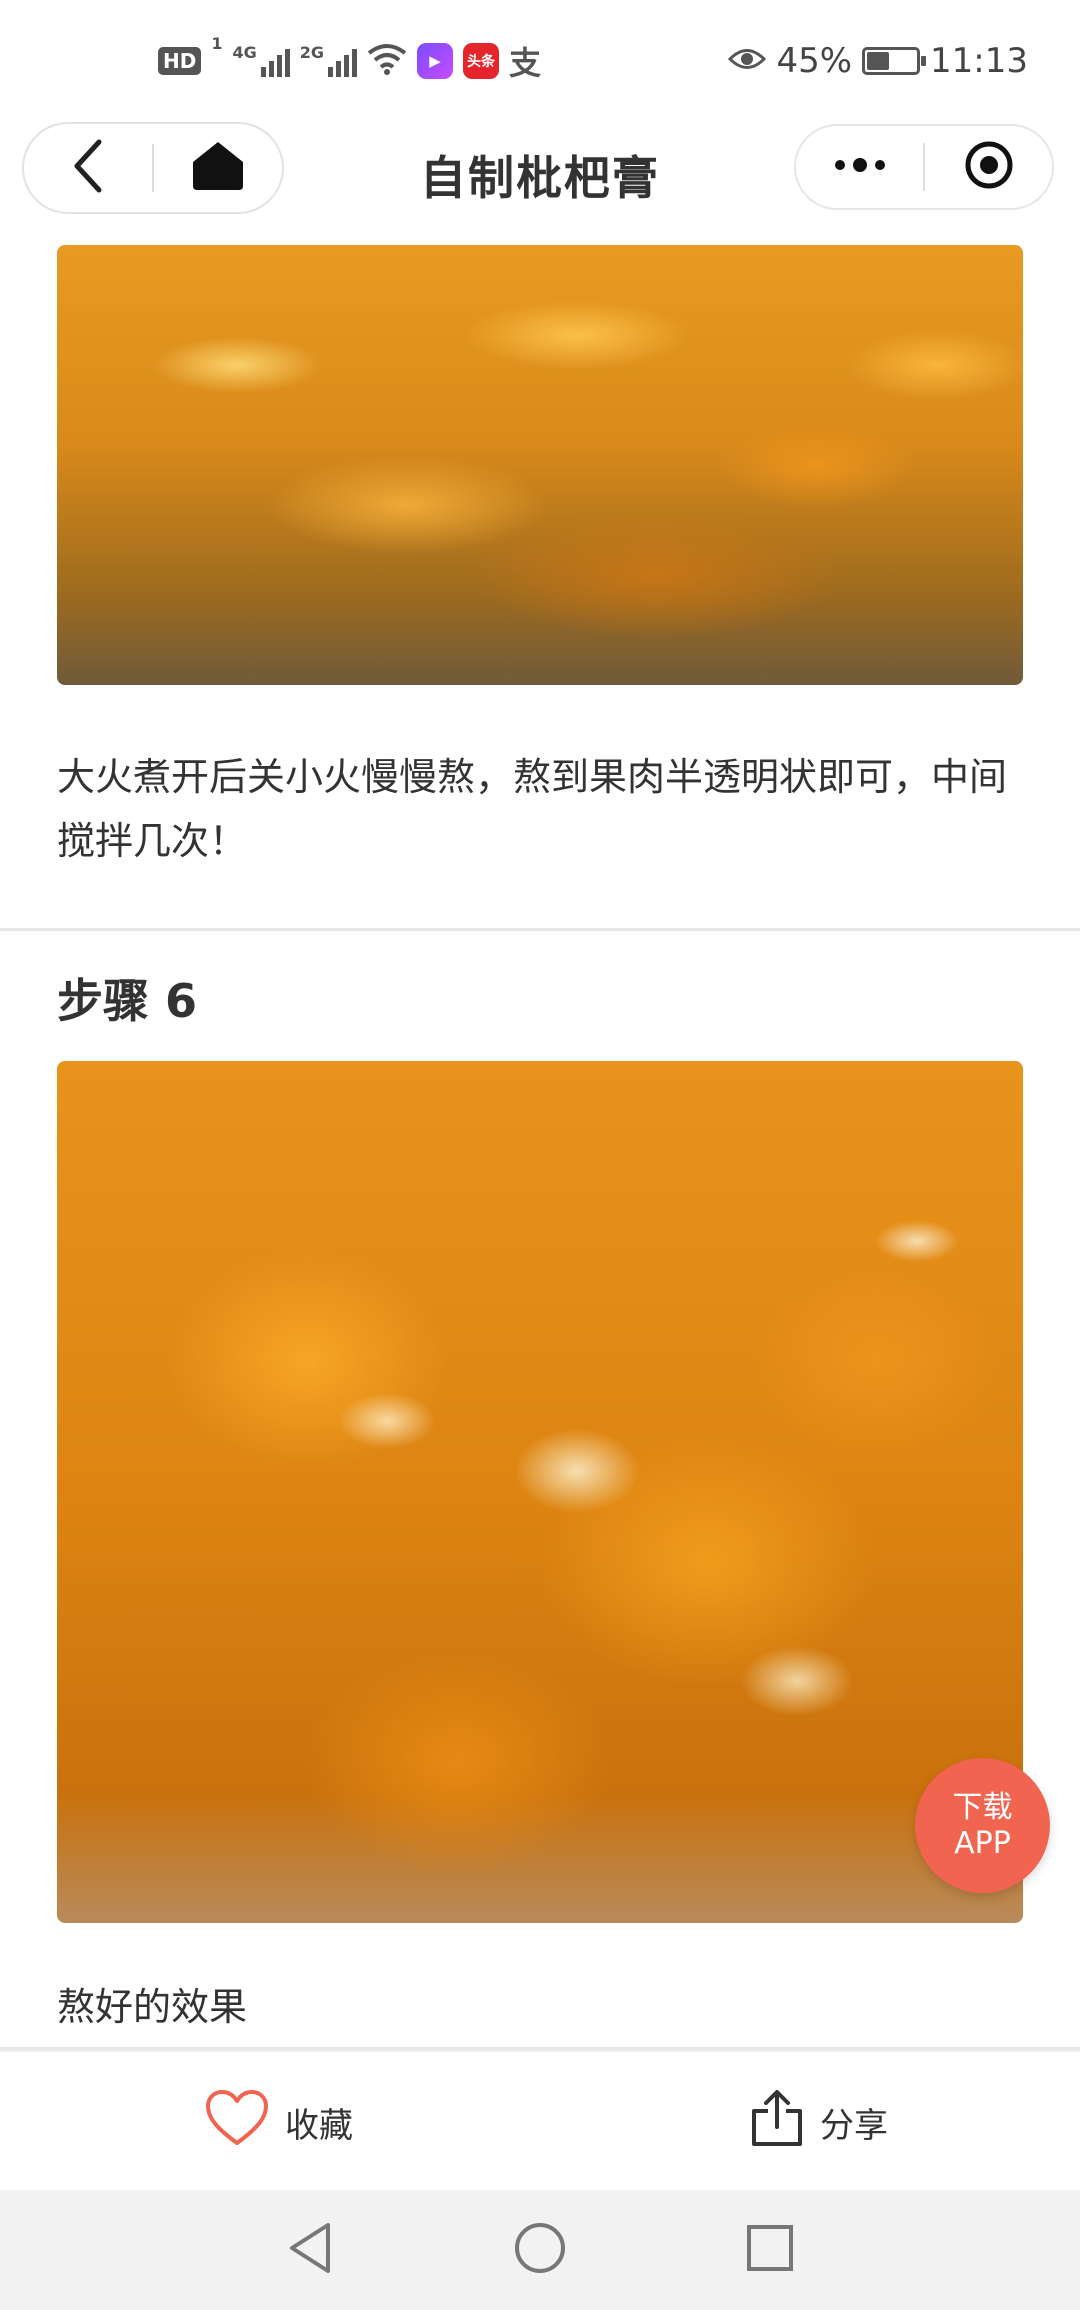  What do you see at coordinates (819, 2122) in the screenshot?
I see `share-button: 分享` at bounding box center [819, 2122].